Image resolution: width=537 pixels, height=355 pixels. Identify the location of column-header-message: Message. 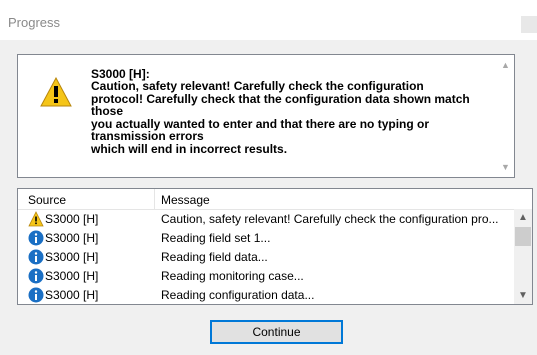
(185, 200).